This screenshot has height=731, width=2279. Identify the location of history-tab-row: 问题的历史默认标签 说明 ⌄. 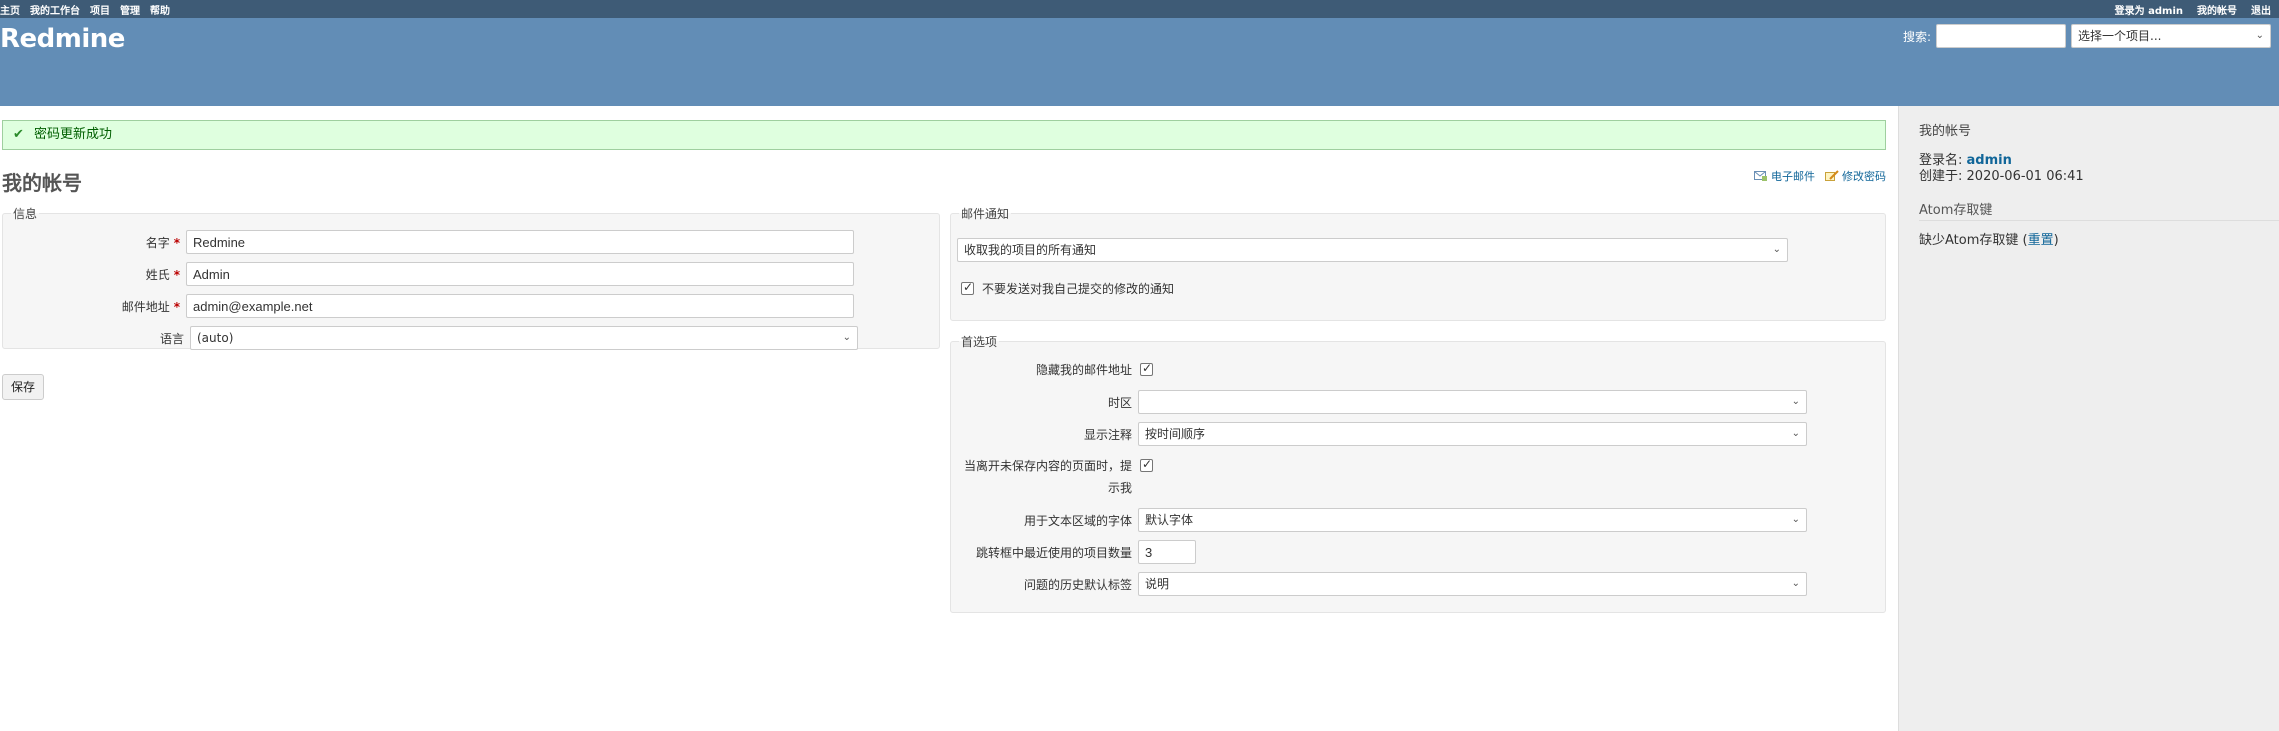
(1378, 584).